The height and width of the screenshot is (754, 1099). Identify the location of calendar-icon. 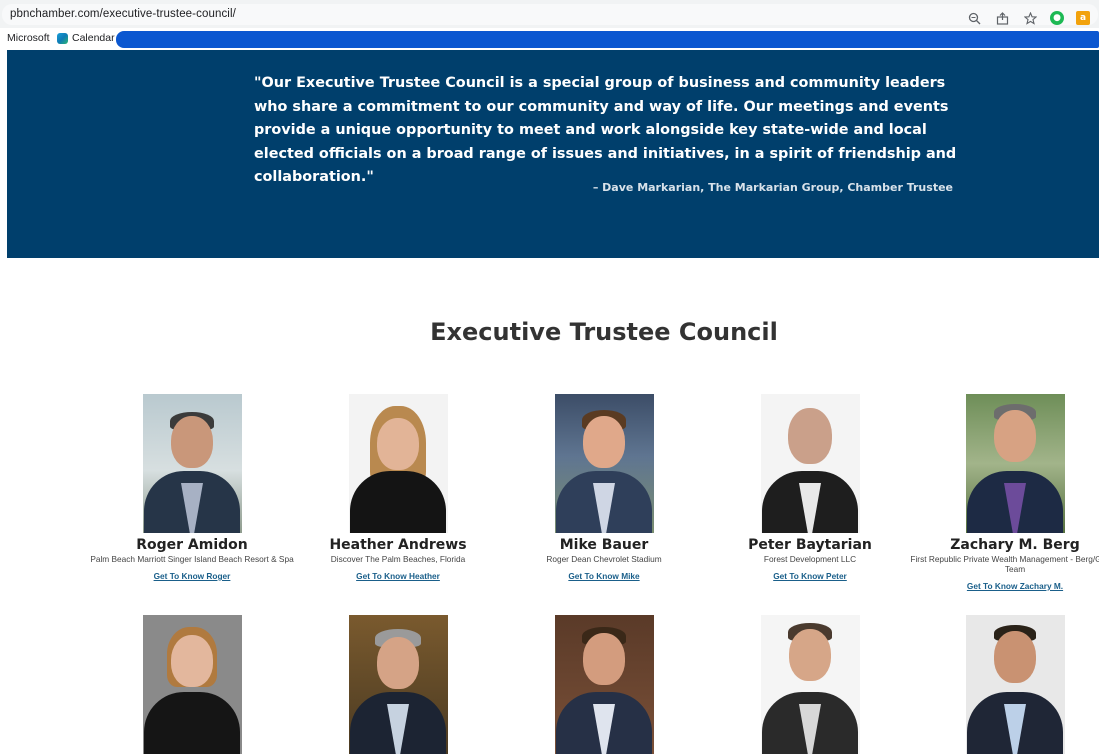
(62, 38).